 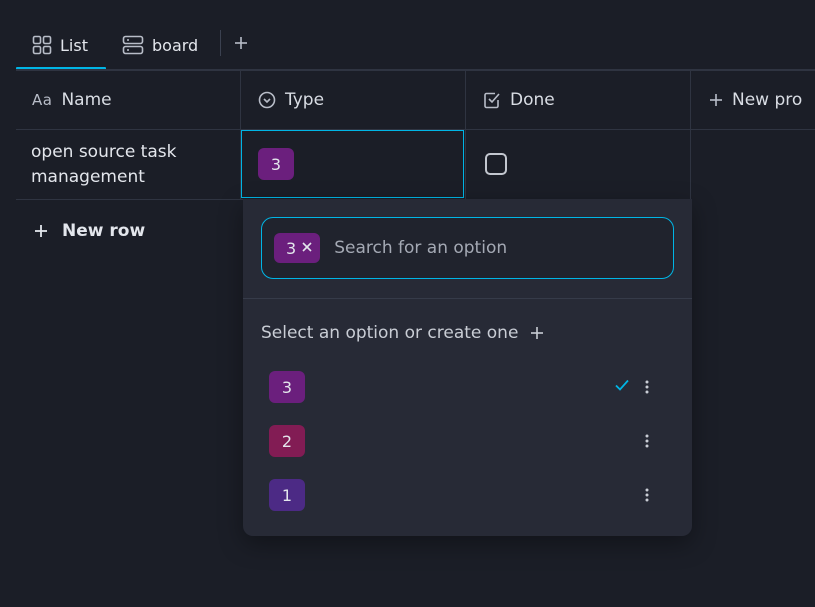 What do you see at coordinates (532, 100) in the screenshot?
I see `column-header-done-label: Done` at bounding box center [532, 100].